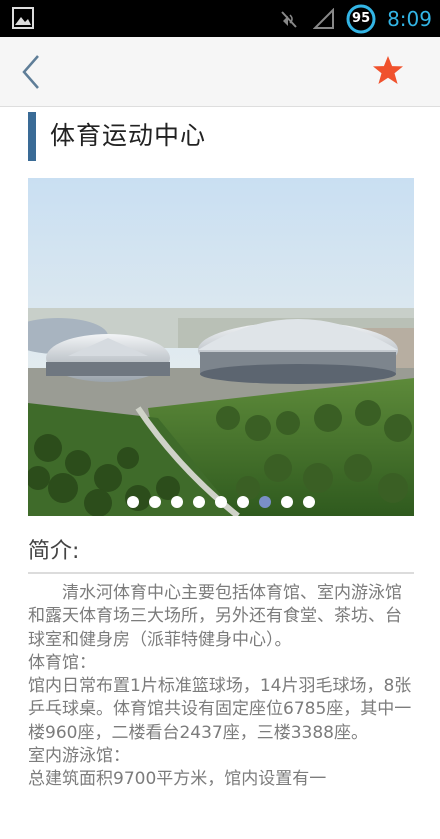  I want to click on mute-icon, so click(289, 19).